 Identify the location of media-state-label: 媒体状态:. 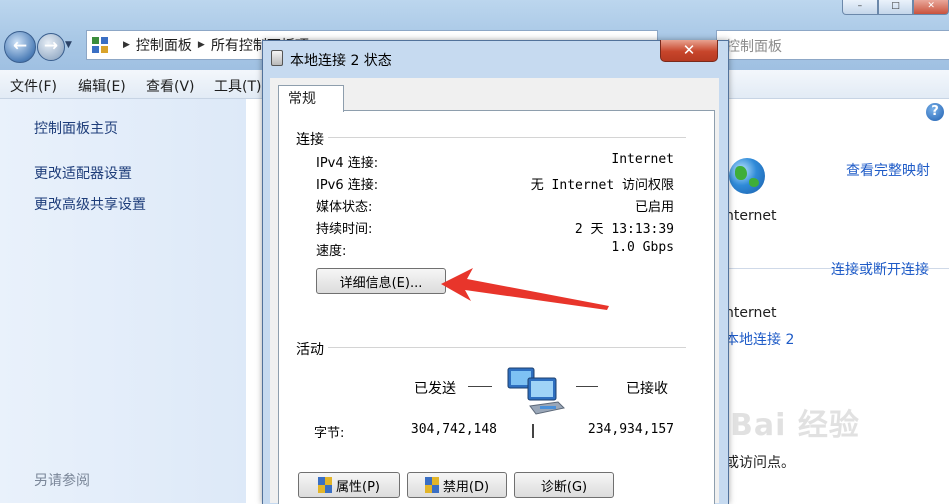
(344, 207).